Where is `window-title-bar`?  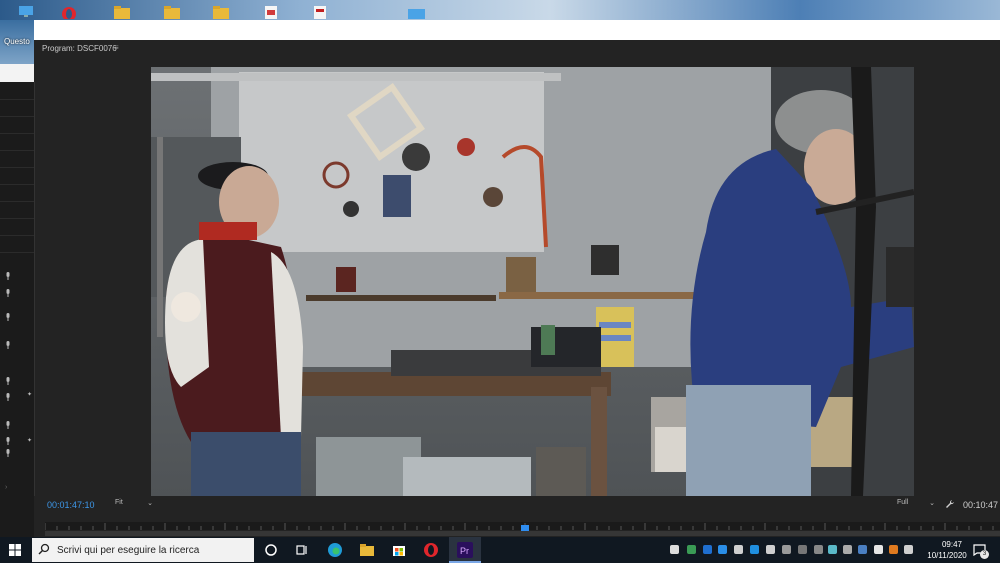 window-title-bar is located at coordinates (517, 30).